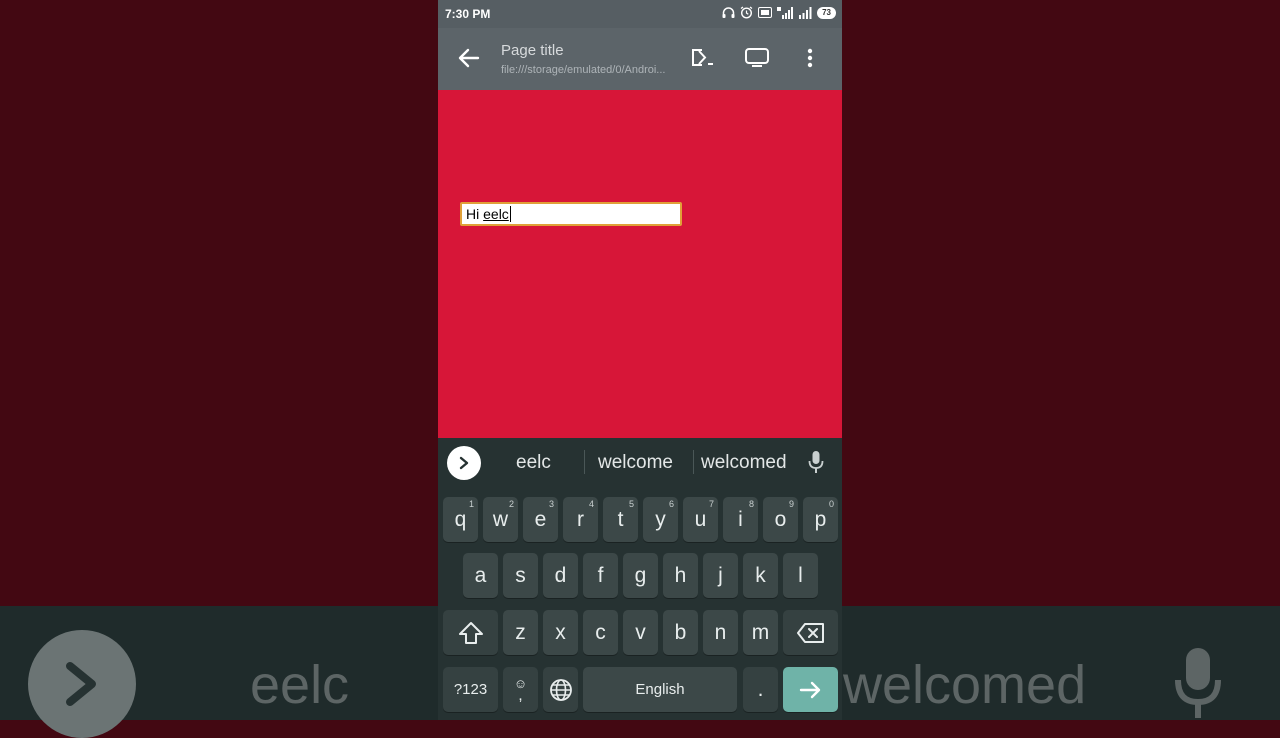 Image resolution: width=1280 pixels, height=738 pixels. I want to click on input-text-committed: Hi, so click(475, 214).